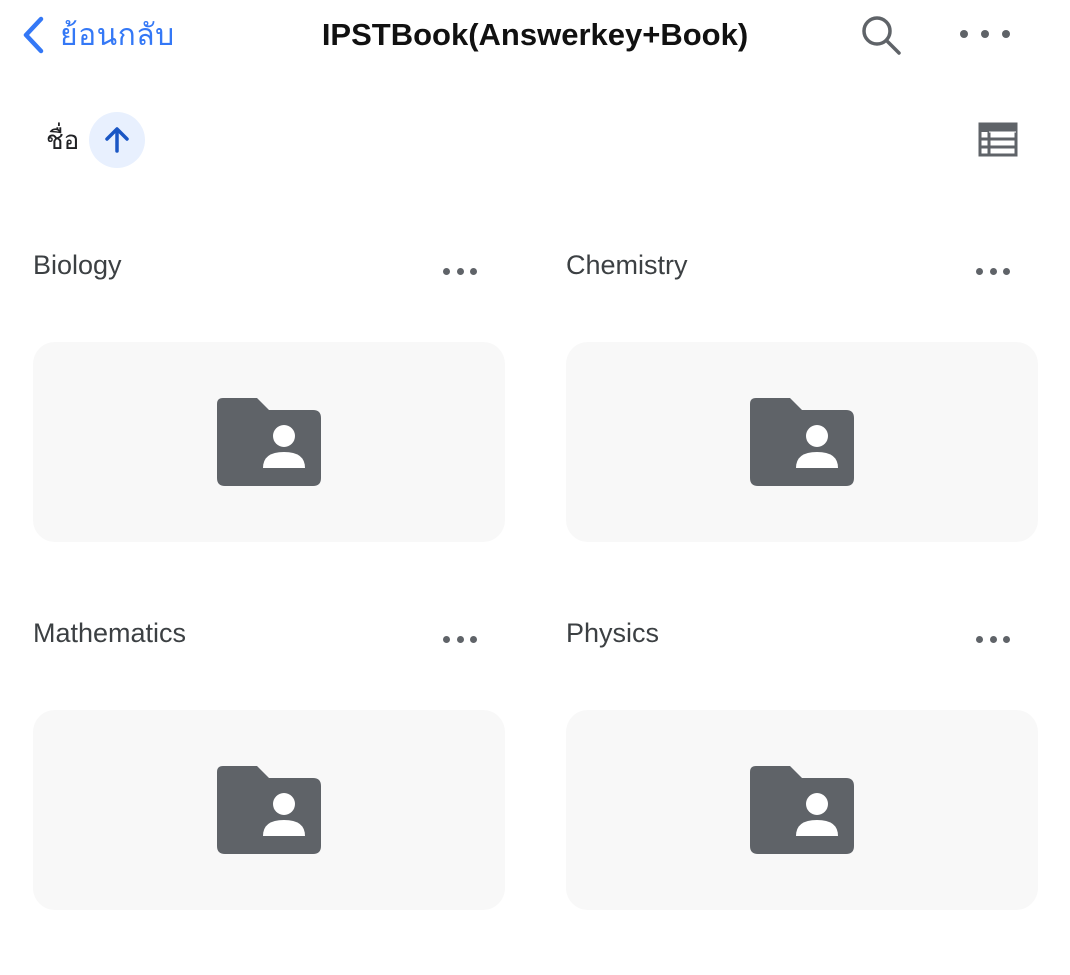 This screenshot has width=1070, height=975. What do you see at coordinates (627, 265) in the screenshot?
I see `folder-name: Chemistry` at bounding box center [627, 265].